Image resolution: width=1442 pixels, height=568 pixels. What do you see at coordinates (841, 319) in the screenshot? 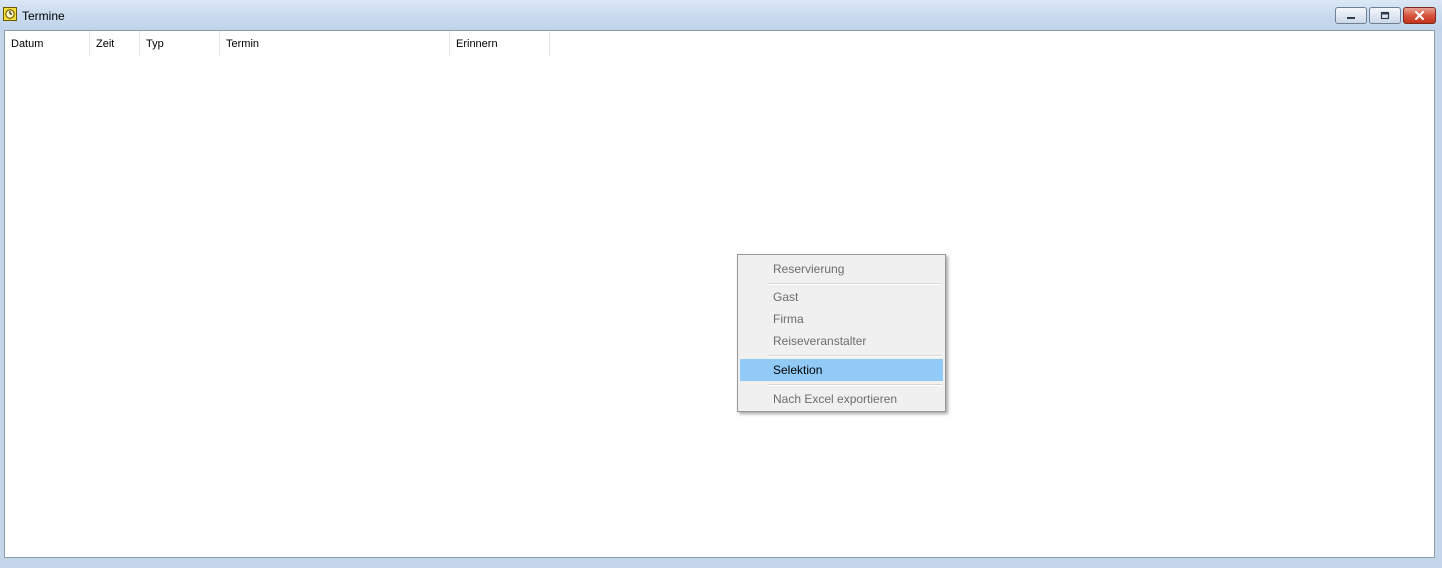
I see `menu-item-firma: Firma` at bounding box center [841, 319].